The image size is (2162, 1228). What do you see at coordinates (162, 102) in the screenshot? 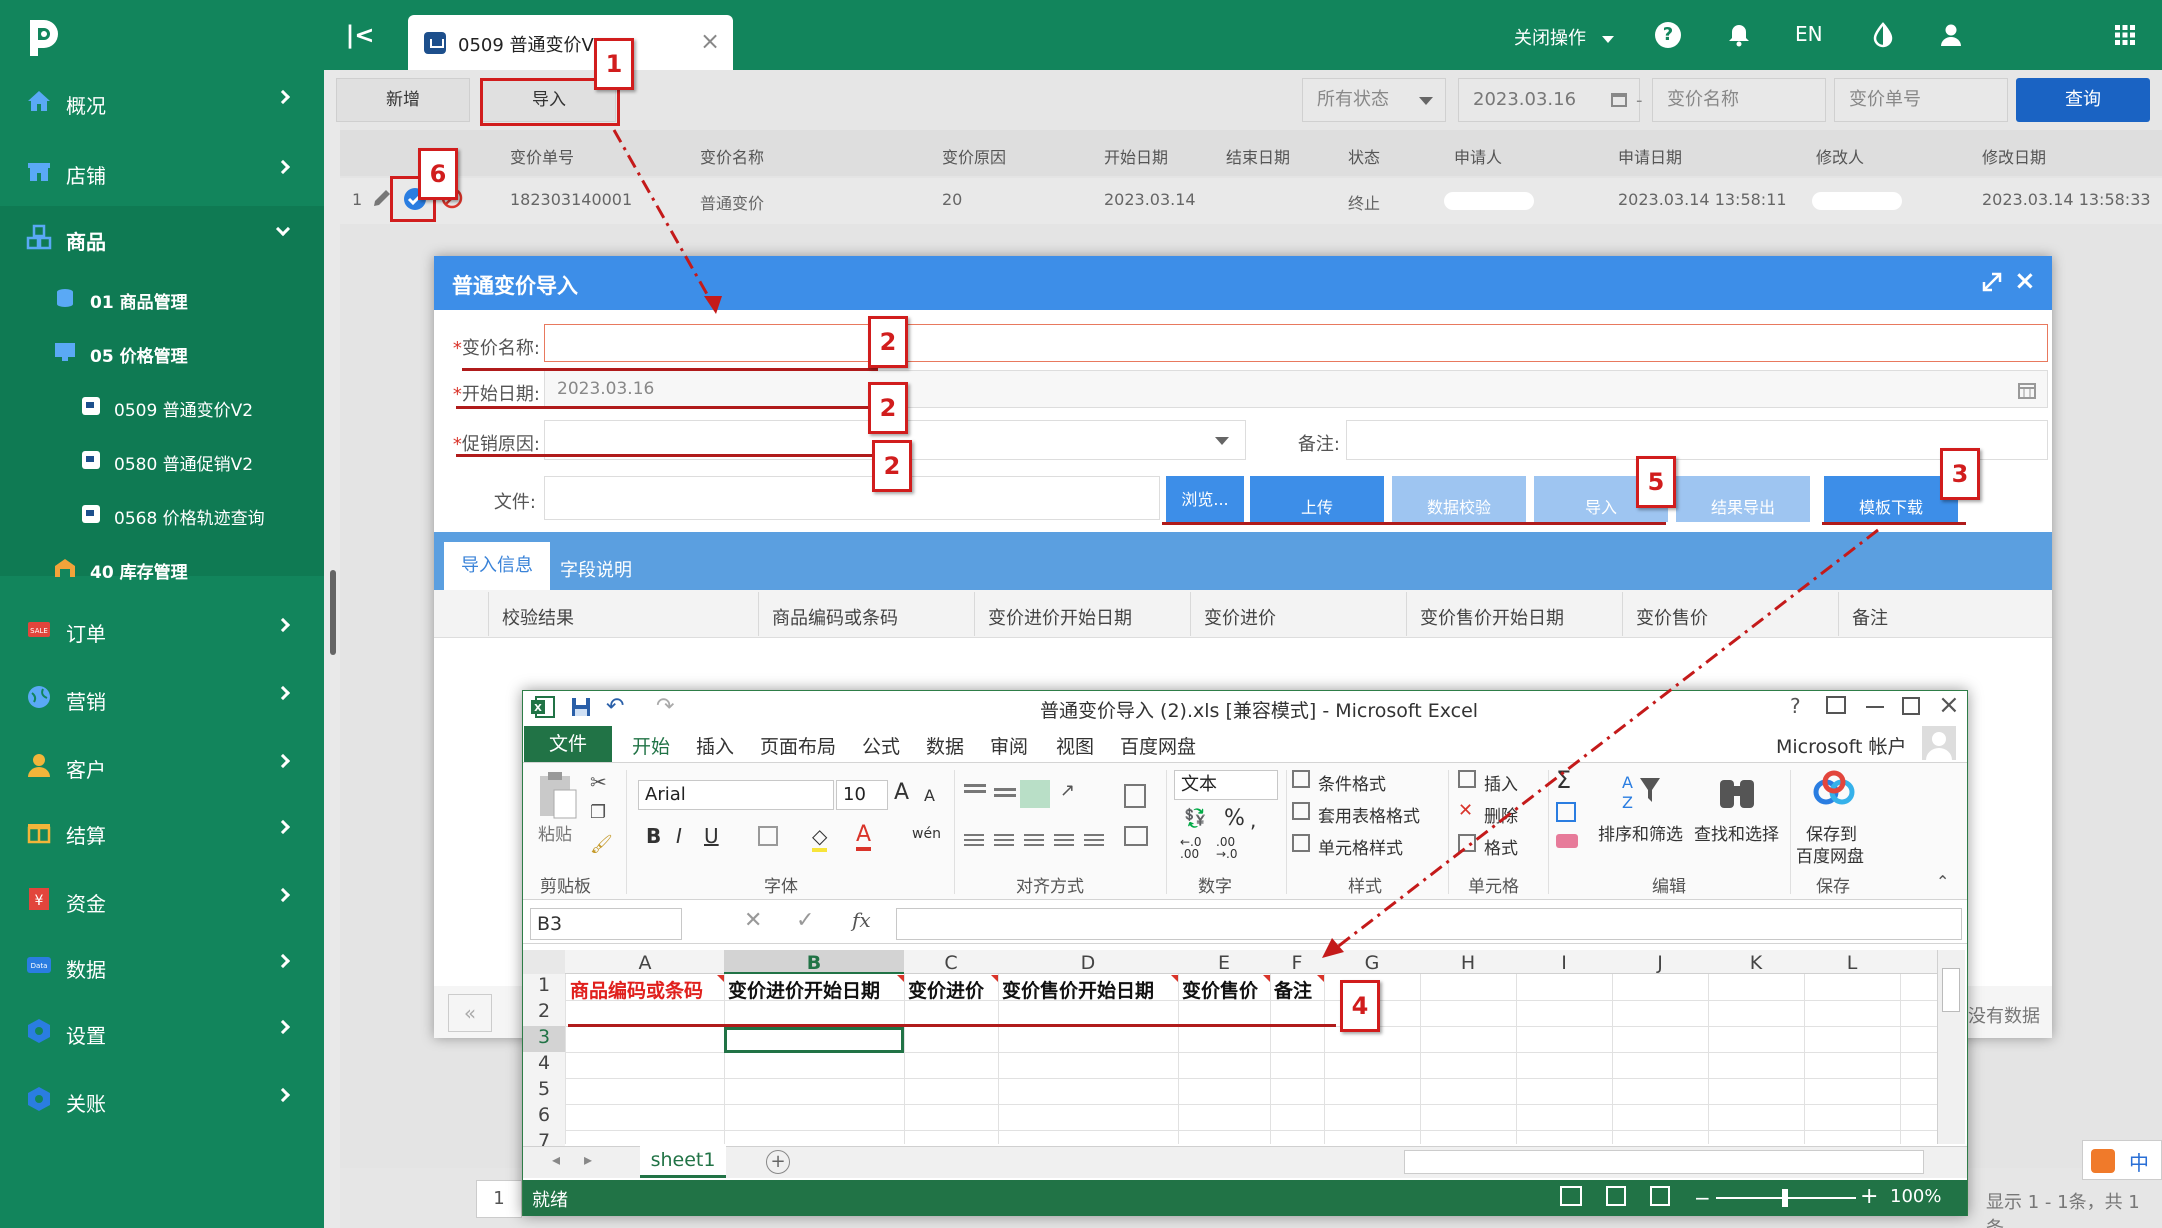
I see `sidebar-item-overview: 概况` at bounding box center [162, 102].